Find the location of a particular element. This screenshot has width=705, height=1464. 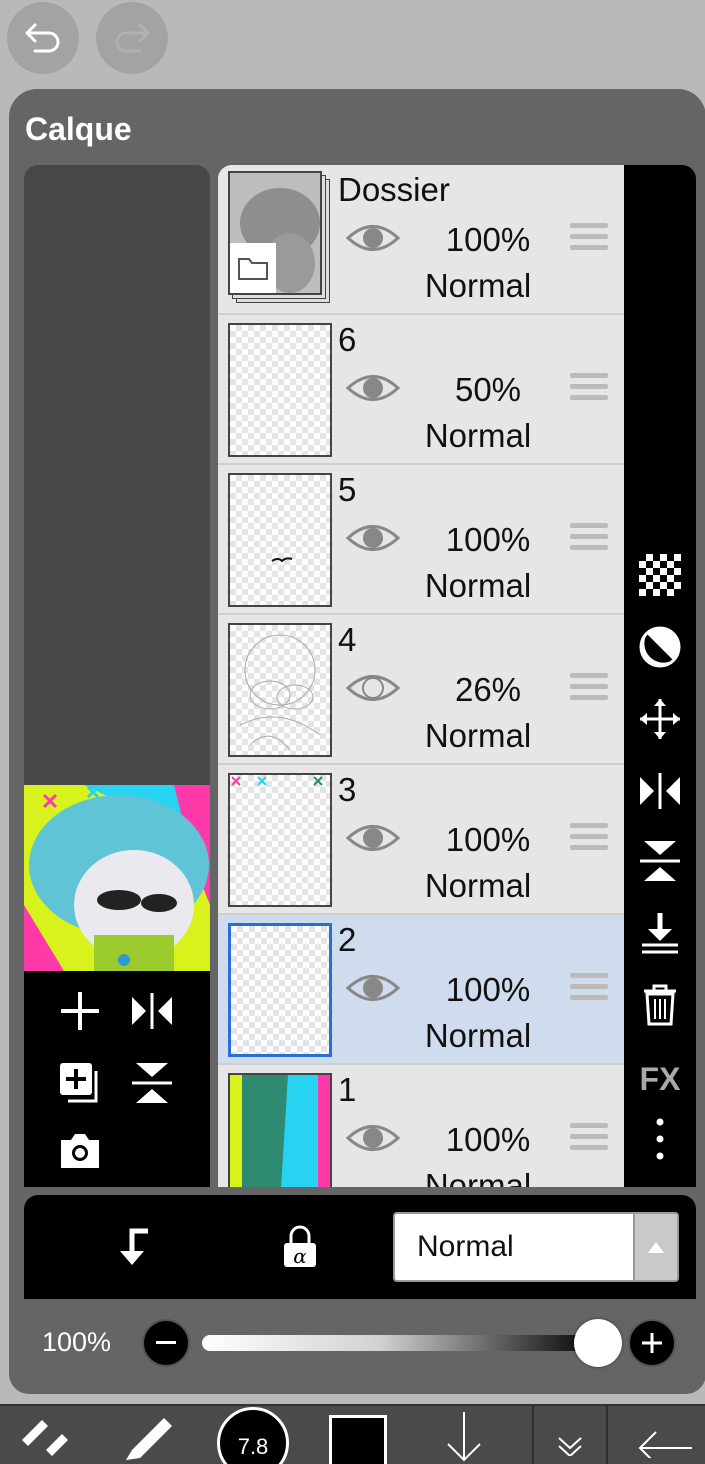

redo-button is located at coordinates (132, 38).